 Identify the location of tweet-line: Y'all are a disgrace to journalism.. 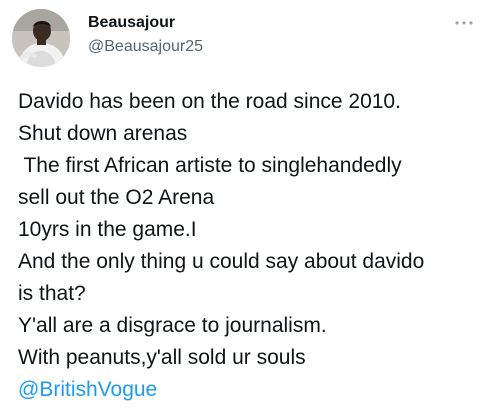
(172, 325).